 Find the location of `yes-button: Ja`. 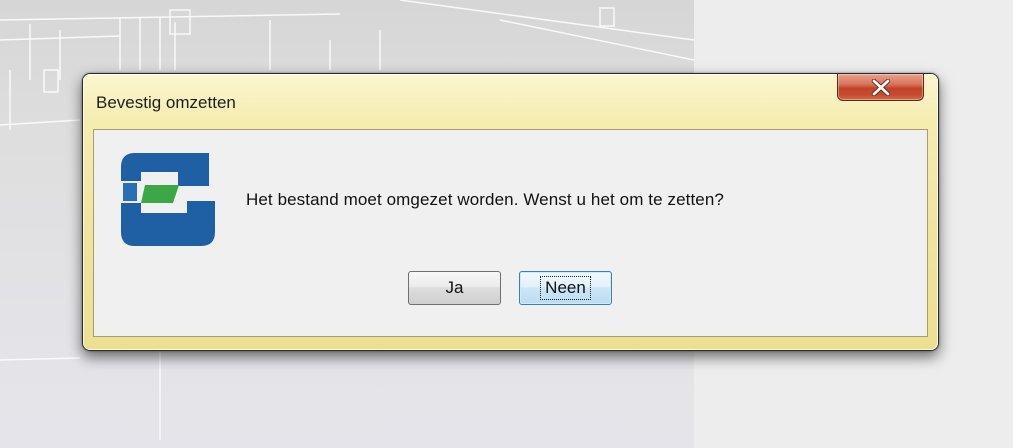

yes-button: Ja is located at coordinates (454, 288).